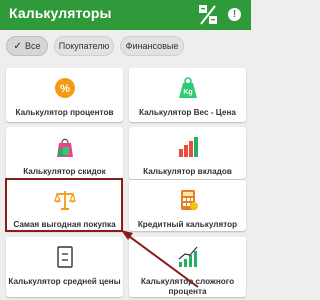 This screenshot has width=320, height=300. I want to click on card-discount-calculator: Калькулятор скидок, so click(64, 153).